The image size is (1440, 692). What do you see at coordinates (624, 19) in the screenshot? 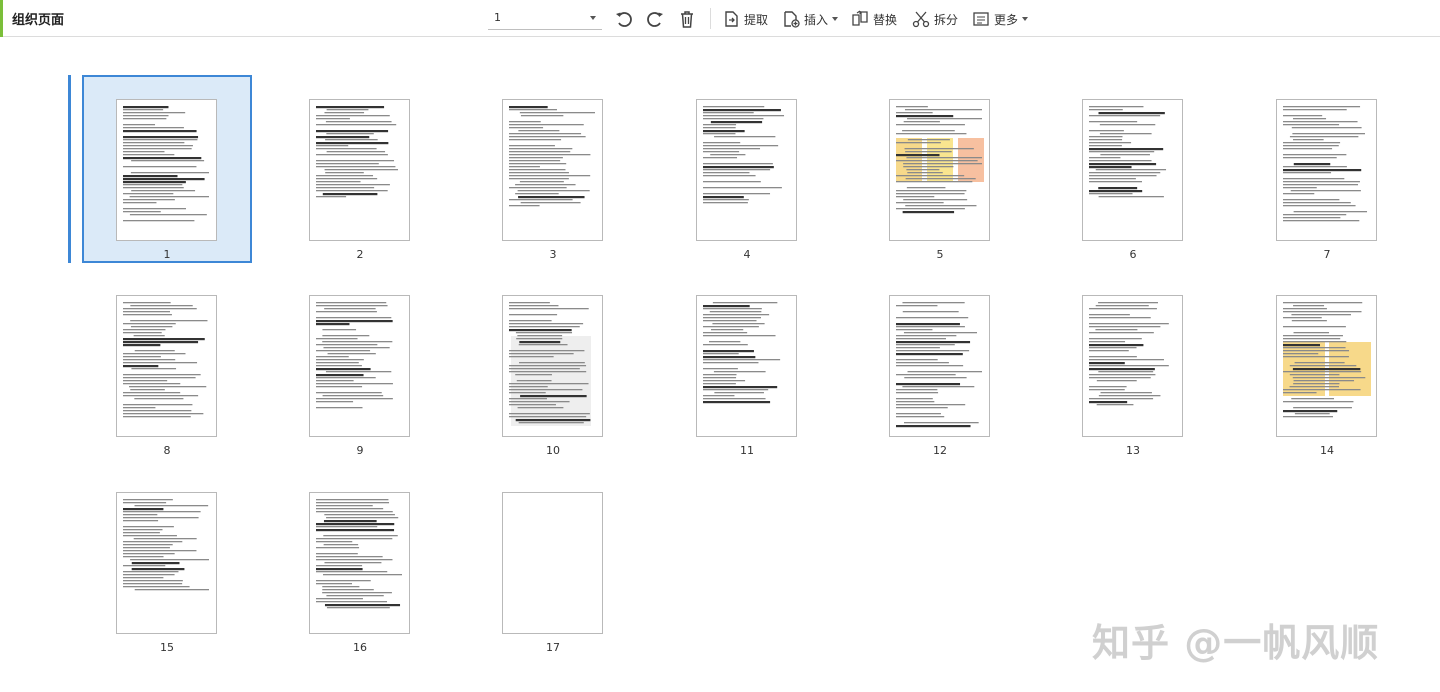
I see `rotate-left-icon` at bounding box center [624, 19].